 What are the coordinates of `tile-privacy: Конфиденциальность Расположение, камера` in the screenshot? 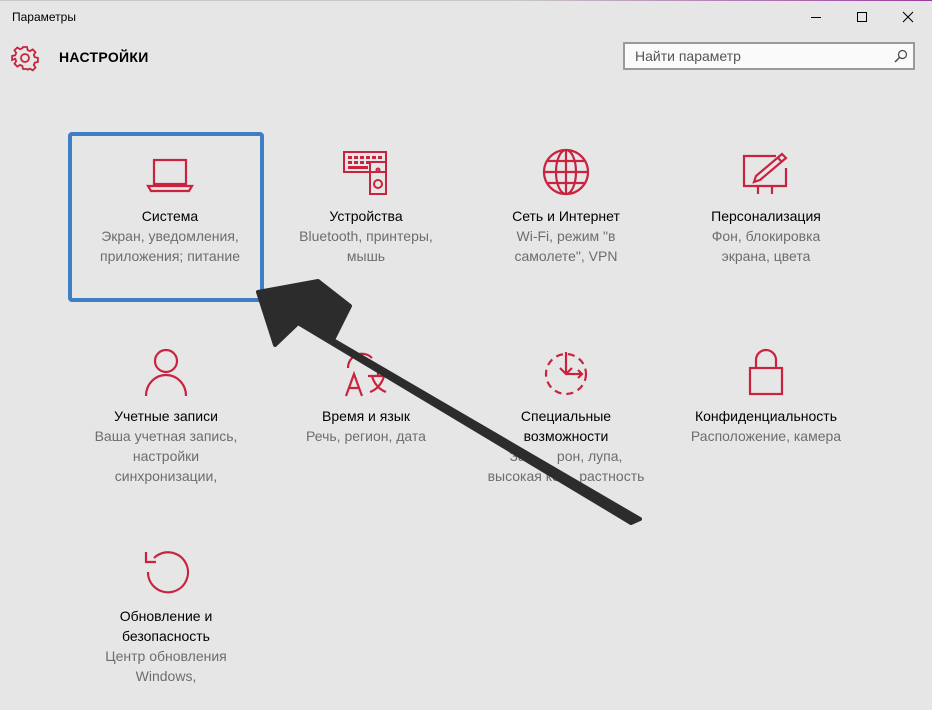 It's located at (766, 417).